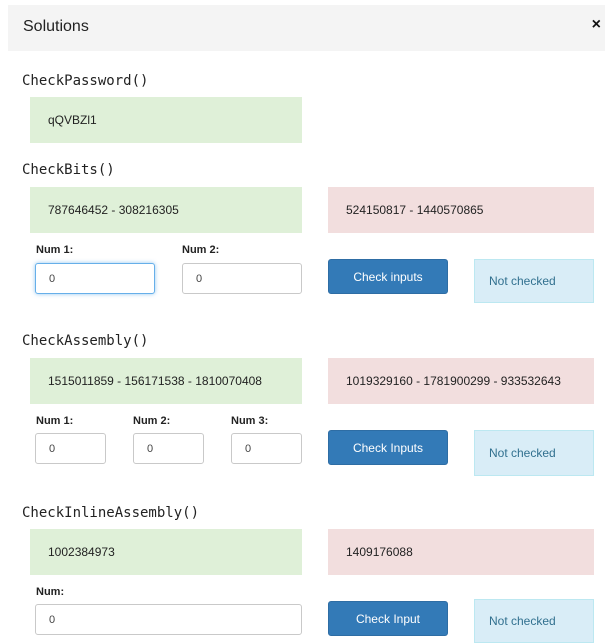 The height and width of the screenshot is (643, 605). What do you see at coordinates (166, 120) in the screenshot?
I see `password-solution: qQVBZl1` at bounding box center [166, 120].